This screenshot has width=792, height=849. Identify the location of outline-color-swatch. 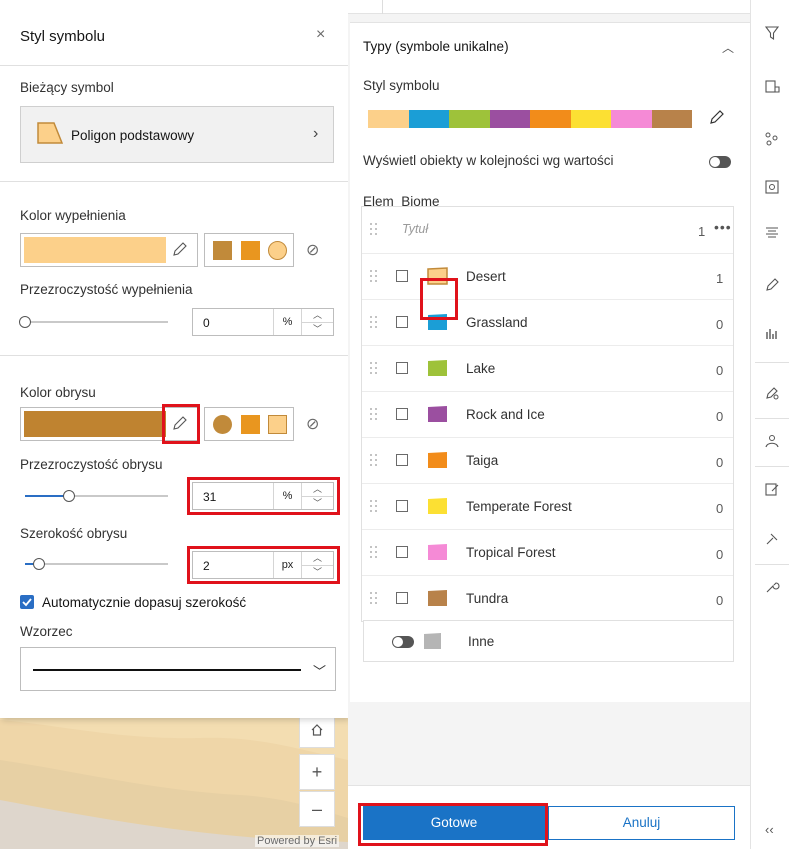
(95, 424).